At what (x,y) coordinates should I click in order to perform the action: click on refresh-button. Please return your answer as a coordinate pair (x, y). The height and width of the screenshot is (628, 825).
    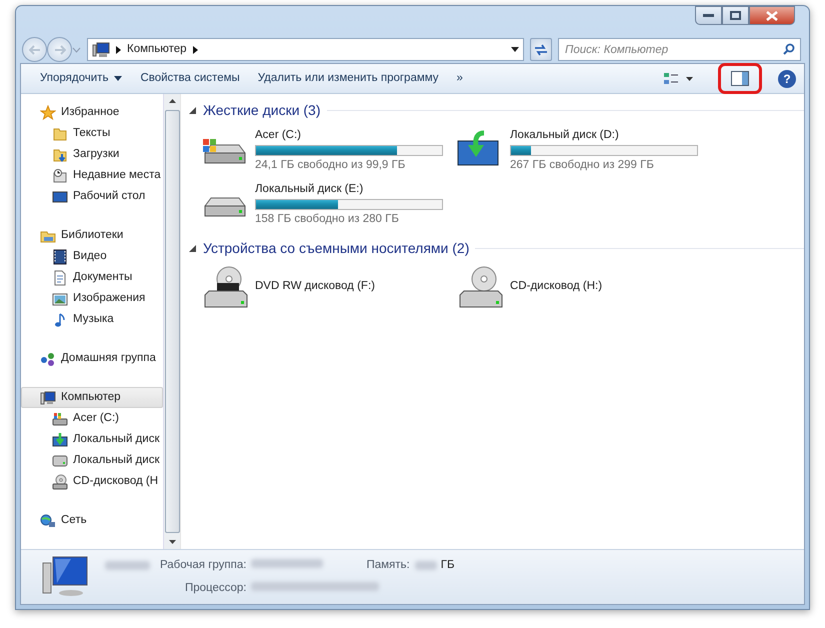
    Looking at the image, I should click on (541, 50).